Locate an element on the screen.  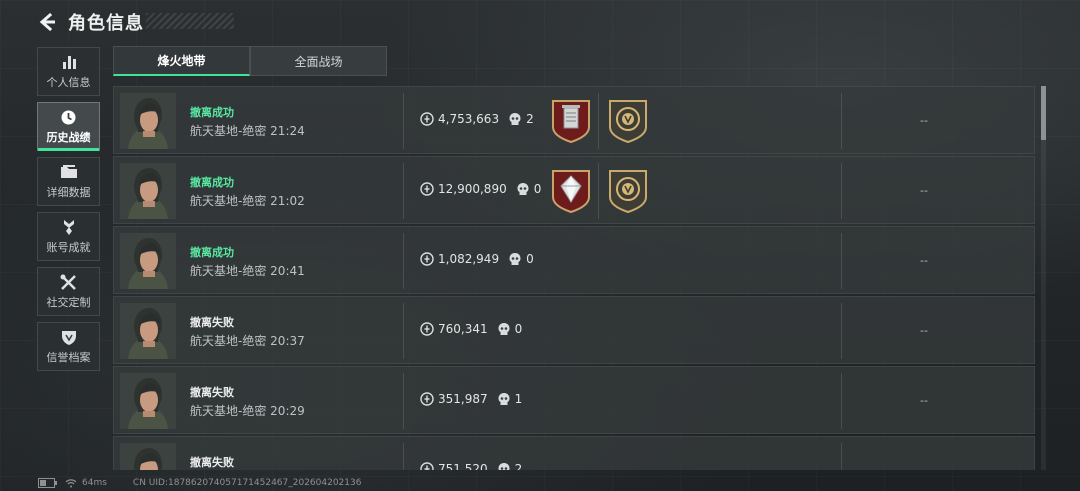
match-row: 撤离失败 航天基地-绝密 20:37 760,341 0 -- is located at coordinates (574, 330).